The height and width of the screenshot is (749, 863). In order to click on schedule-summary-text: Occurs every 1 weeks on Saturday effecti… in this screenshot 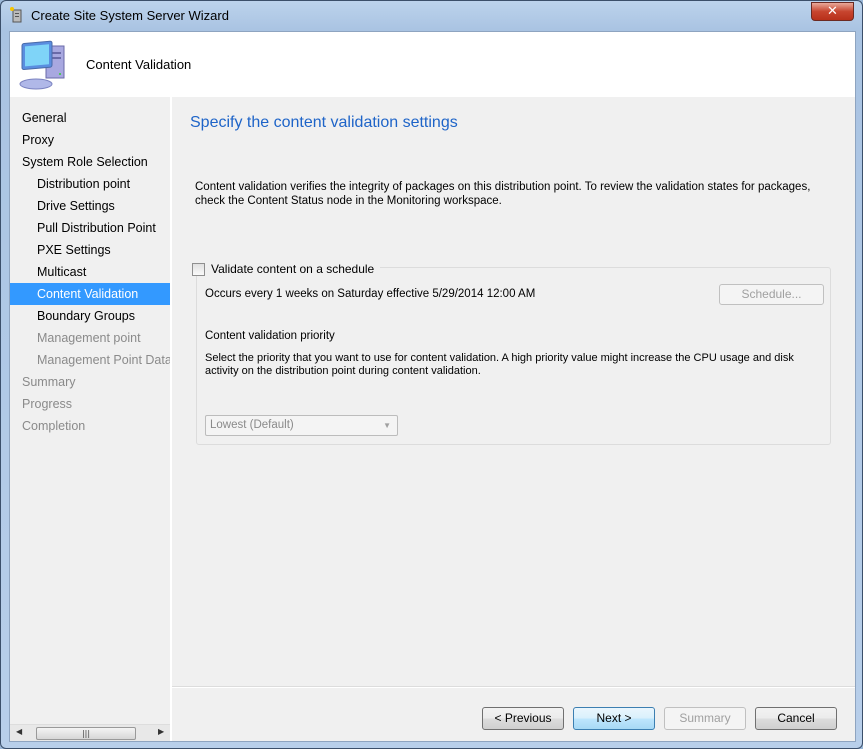, I will do `click(370, 294)`.